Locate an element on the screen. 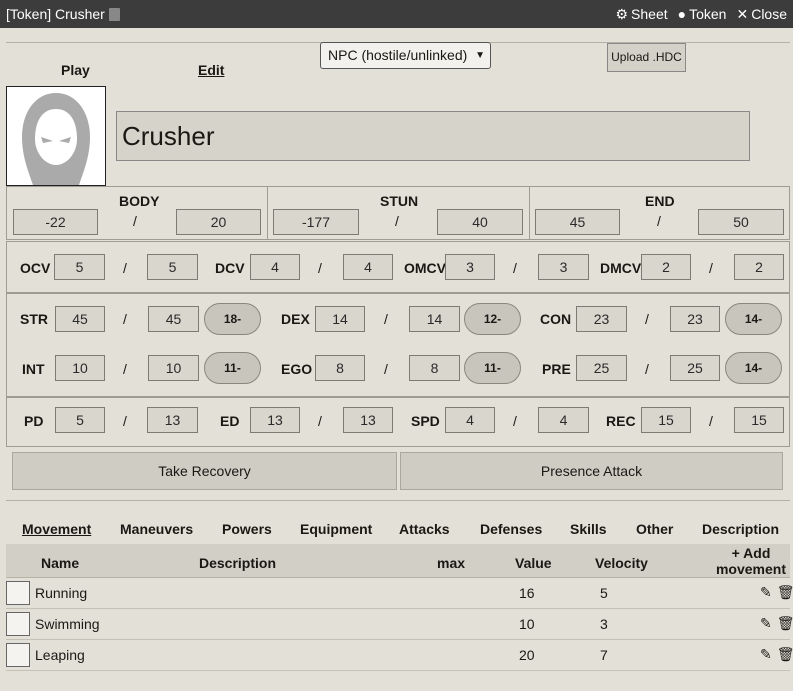  edit-tab: Edit is located at coordinates (211, 70).